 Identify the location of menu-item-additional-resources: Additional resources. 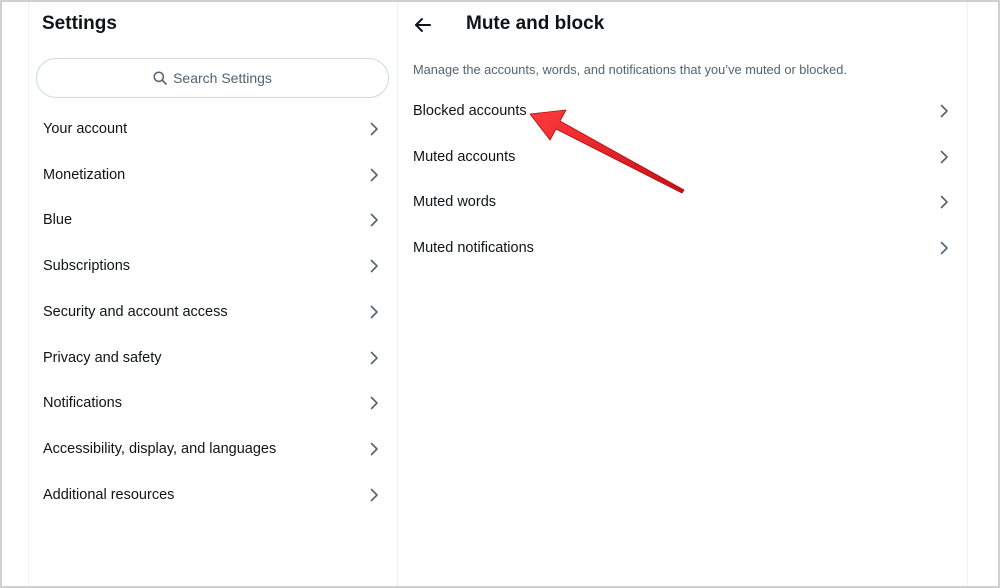
(212, 495).